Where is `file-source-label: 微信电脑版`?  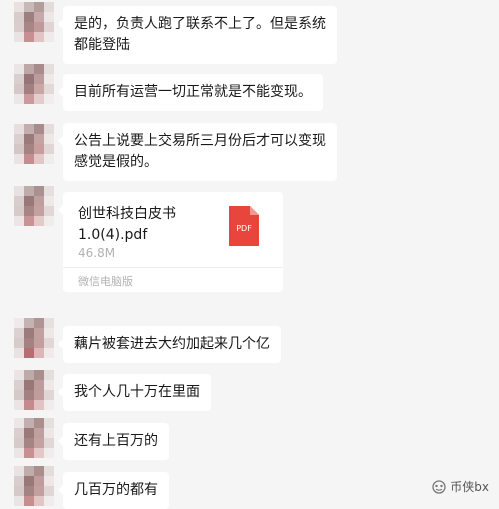 file-source-label: 微信电脑版 is located at coordinates (105, 281).